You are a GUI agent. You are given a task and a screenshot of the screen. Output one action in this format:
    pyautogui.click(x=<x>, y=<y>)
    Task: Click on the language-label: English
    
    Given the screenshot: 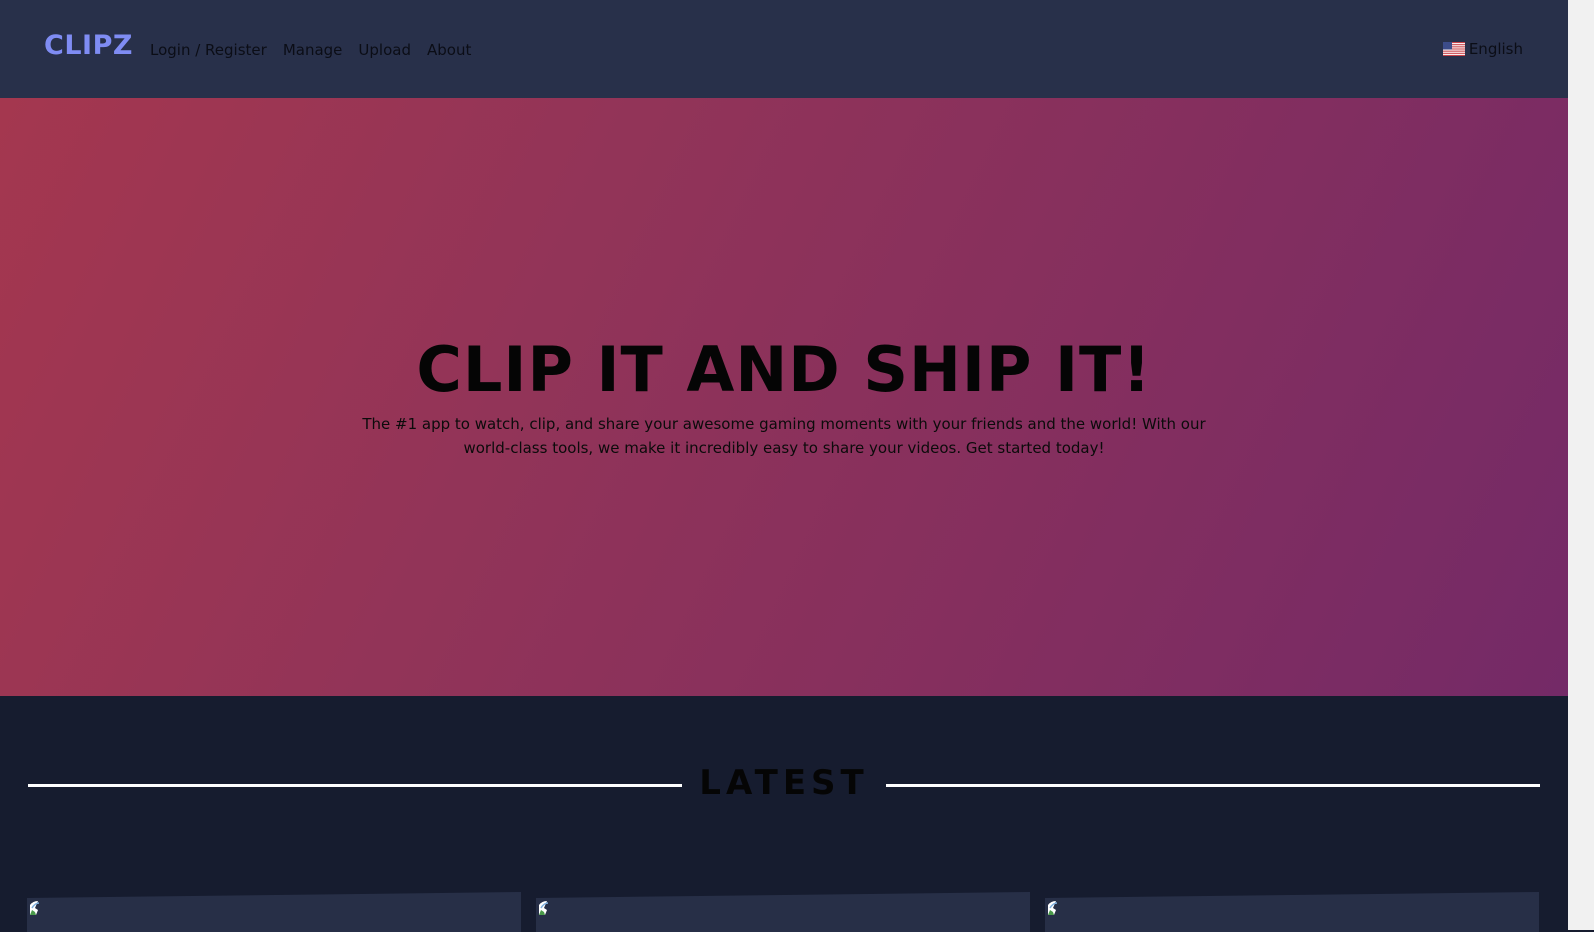 What is the action you would take?
    pyautogui.click(x=1495, y=49)
    